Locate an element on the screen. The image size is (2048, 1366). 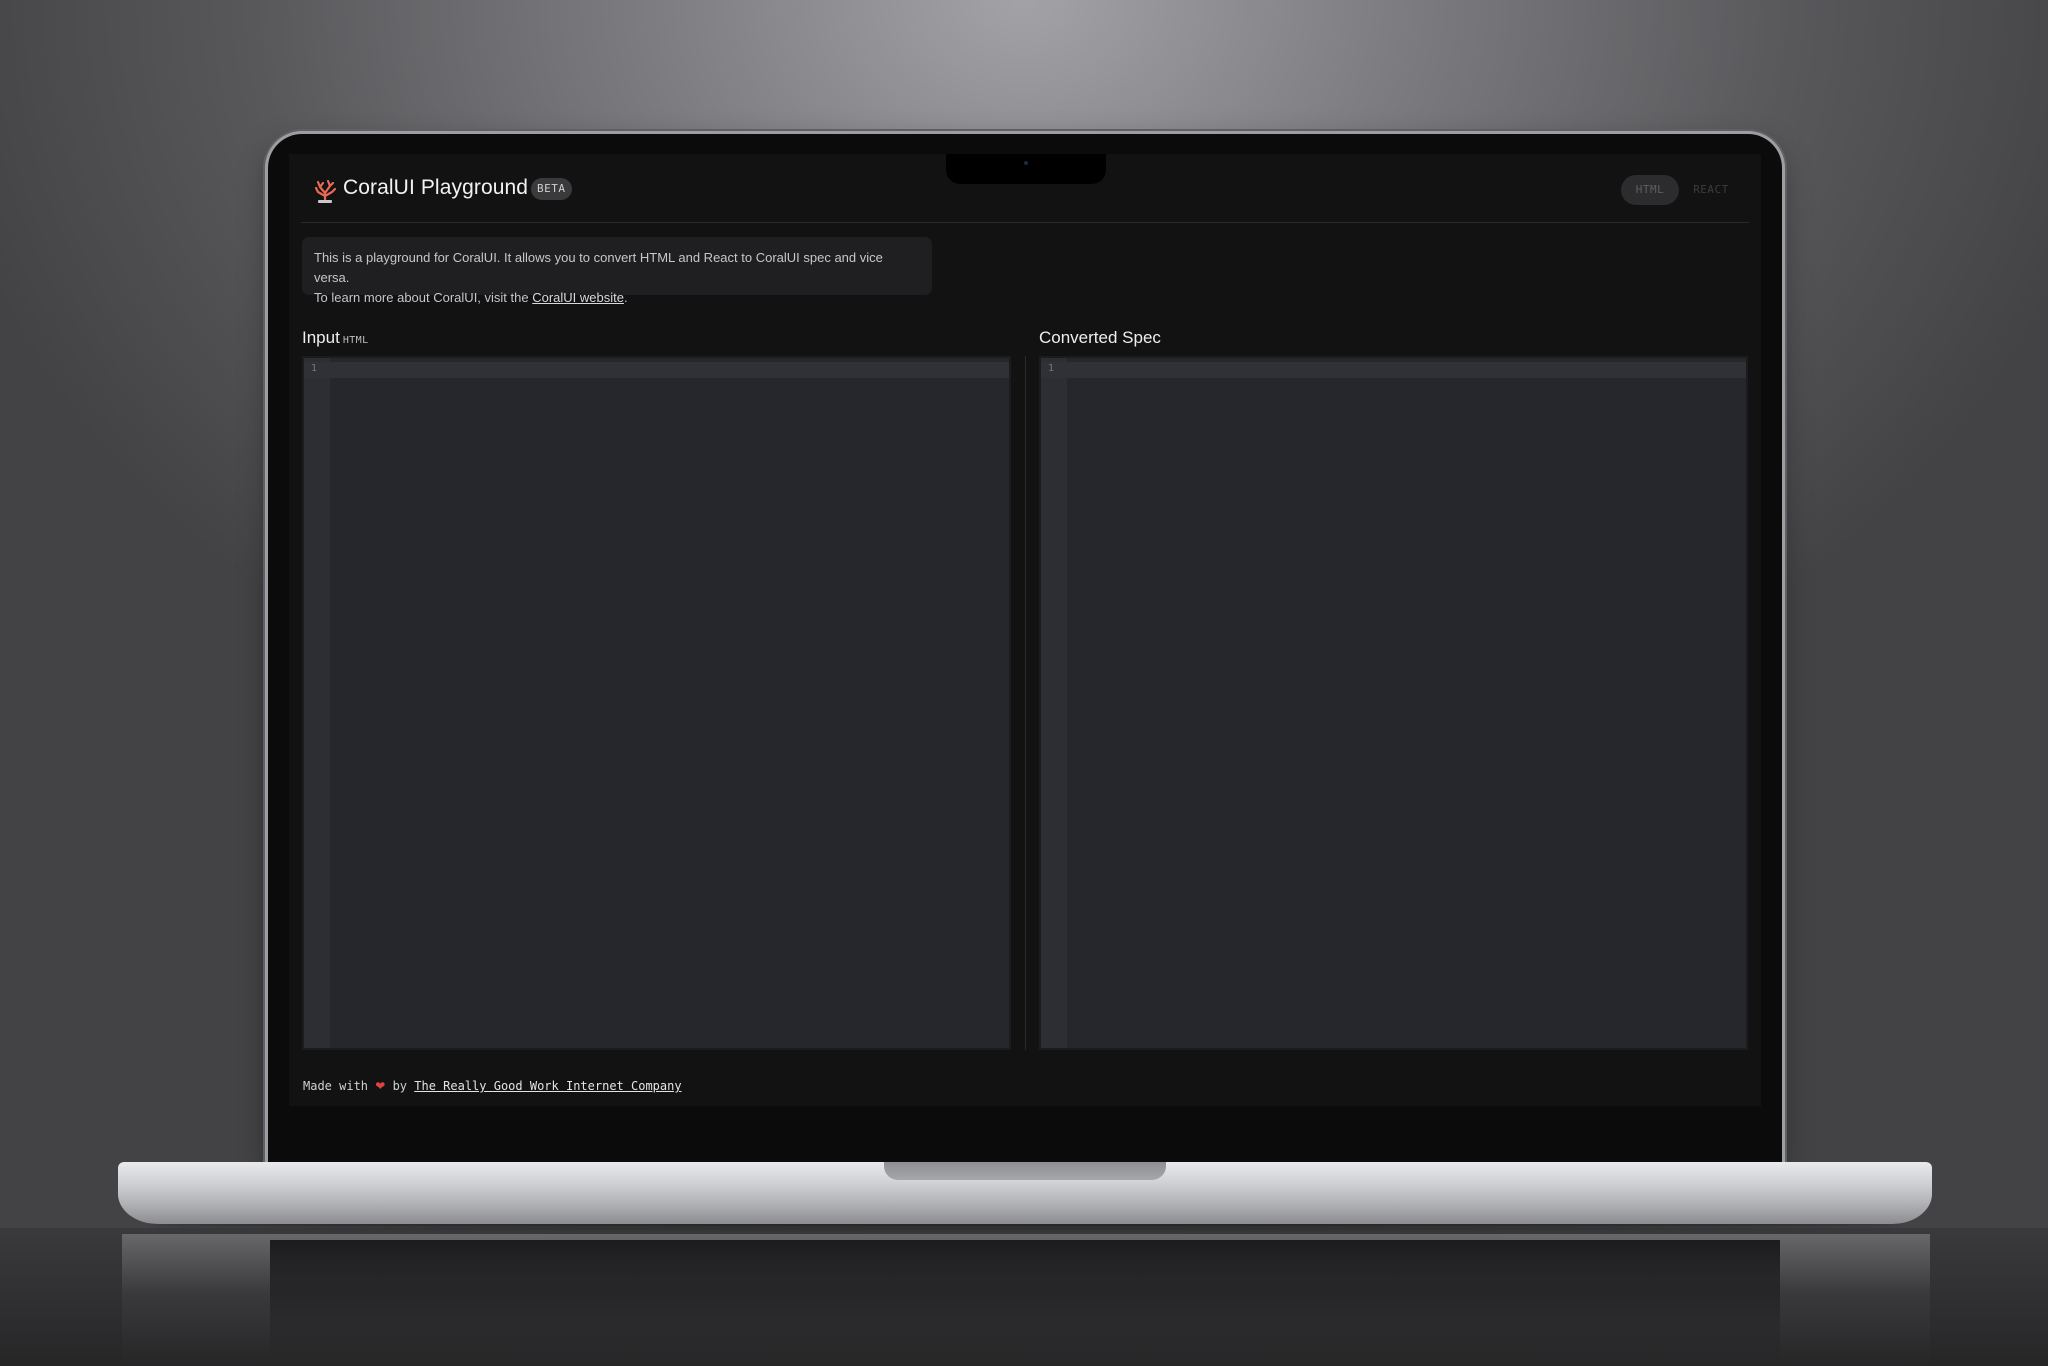
company-link: The Really Good Work Internet Company is located at coordinates (547, 1086).